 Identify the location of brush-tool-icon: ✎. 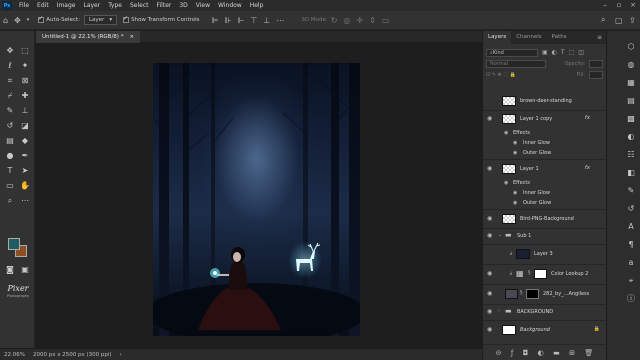
(10, 111).